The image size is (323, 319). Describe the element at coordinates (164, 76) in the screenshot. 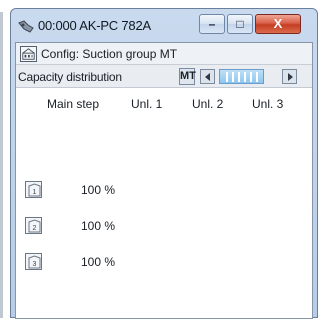

I see `capacity-toolbar: Capacity distribution MT` at that location.